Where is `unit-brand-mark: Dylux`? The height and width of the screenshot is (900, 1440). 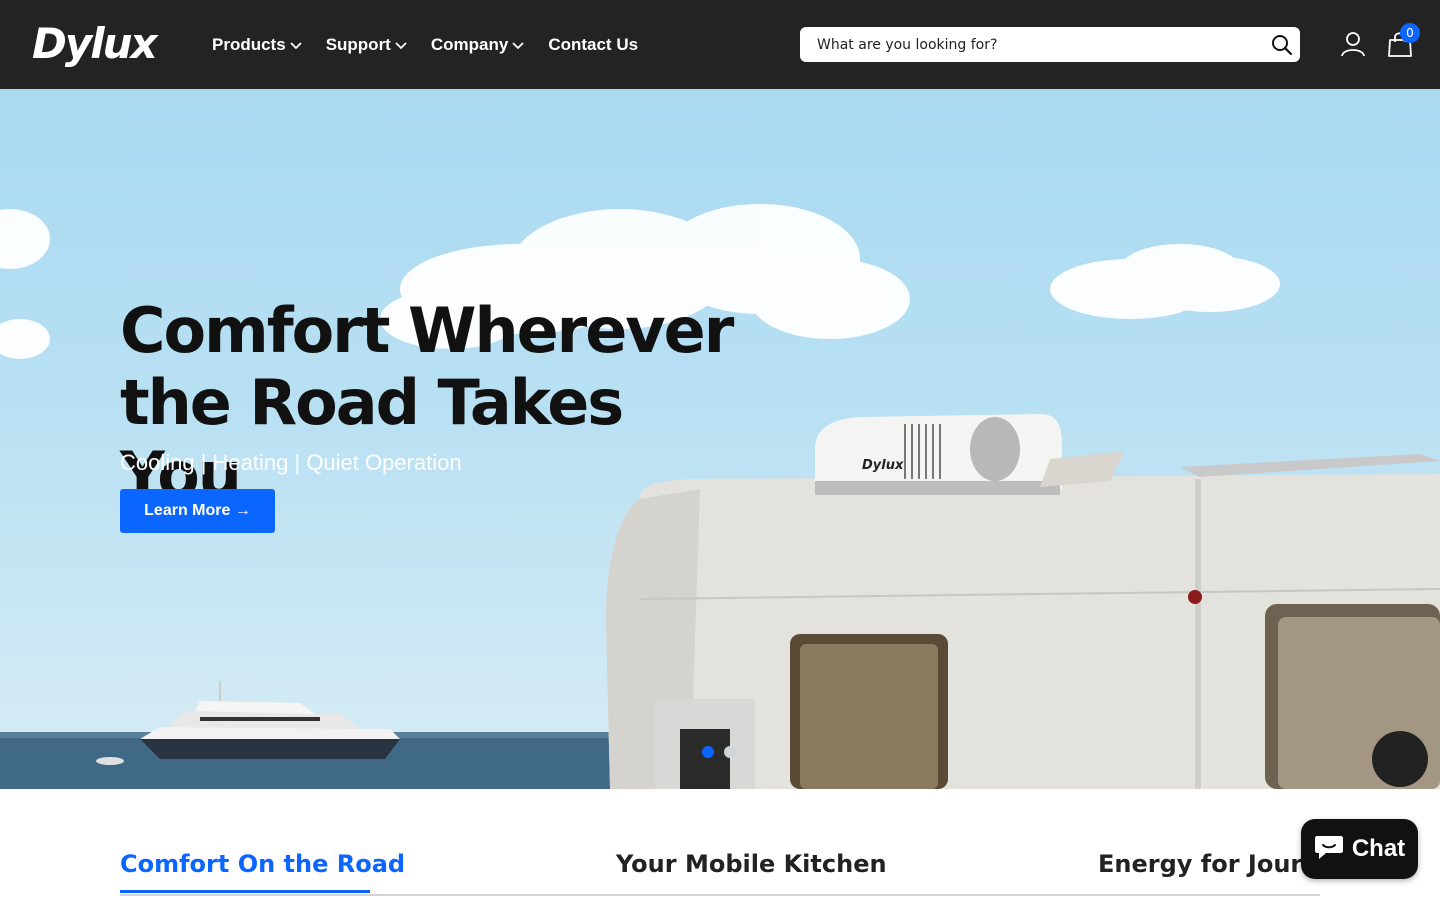 unit-brand-mark: Dylux is located at coordinates (883, 465).